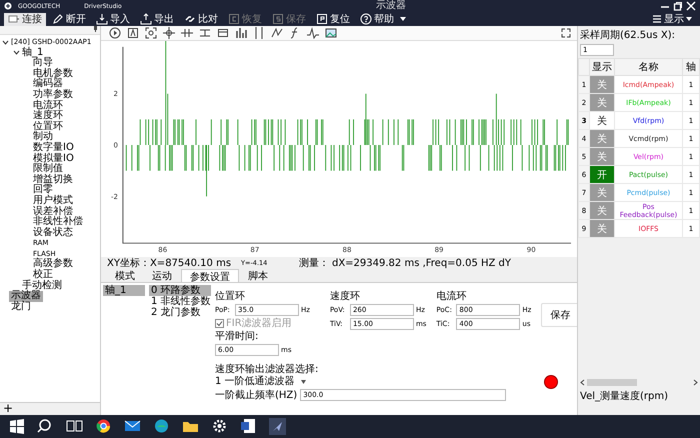 This screenshot has width=700, height=438. I want to click on play-icon, so click(115, 33).